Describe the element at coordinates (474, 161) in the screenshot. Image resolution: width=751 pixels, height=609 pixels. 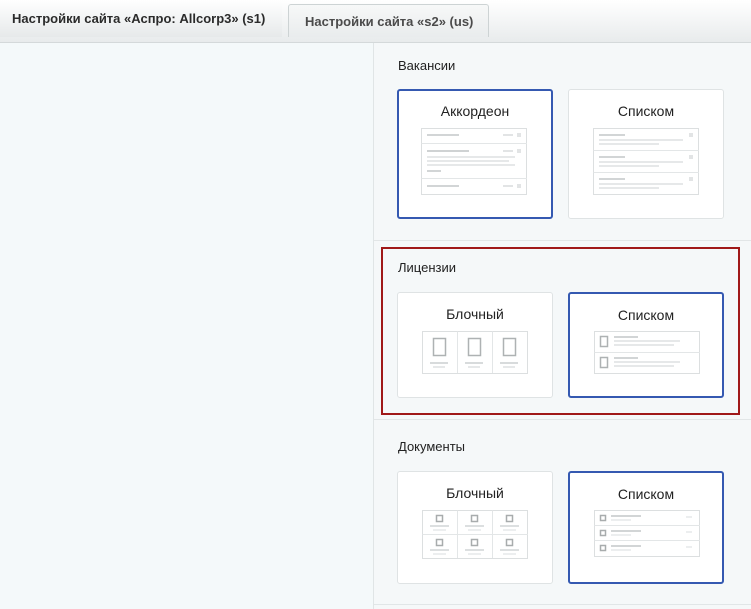
I see `accordion-preview-icon` at that location.